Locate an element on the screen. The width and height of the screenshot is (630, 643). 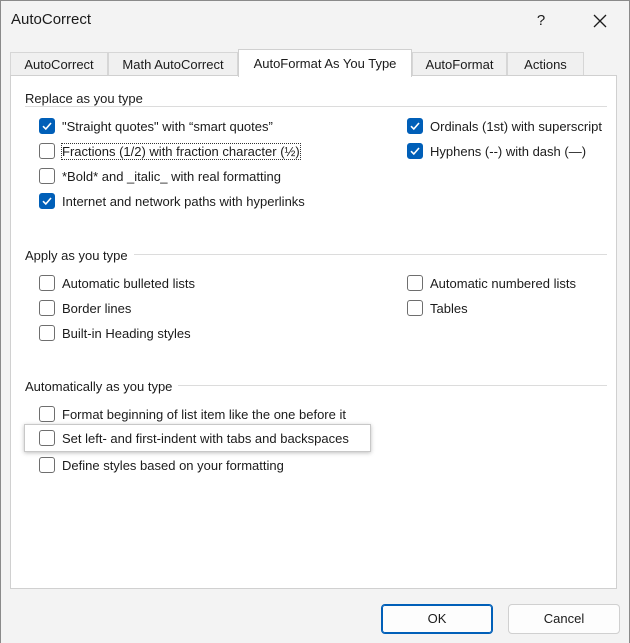
bulleted-lists-option: Automatic bulleted lists is located at coordinates (117, 283).